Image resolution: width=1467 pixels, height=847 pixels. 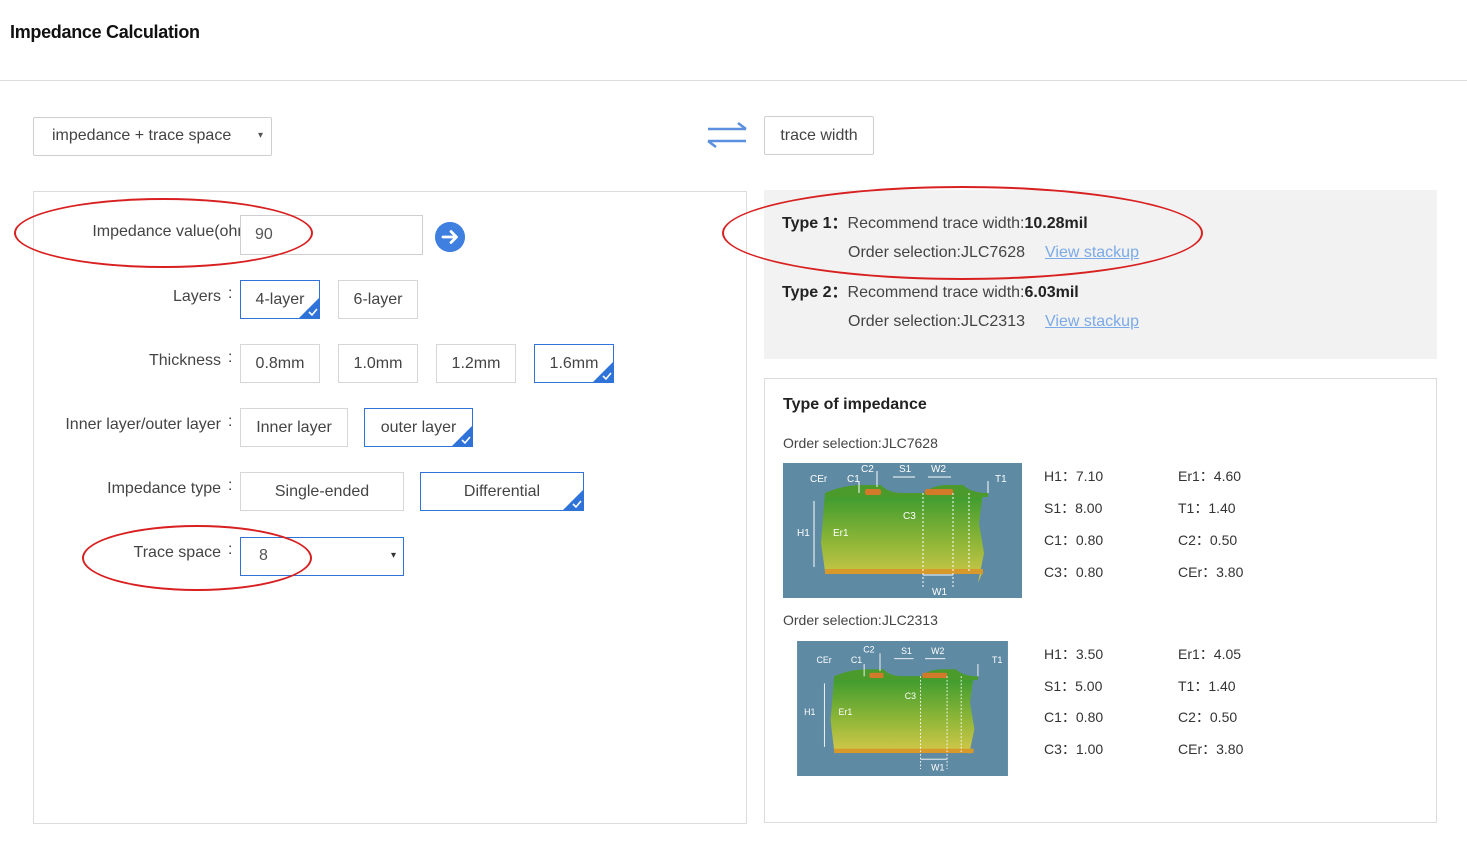 I want to click on impedance-value-input: 90, so click(x=331, y=235).